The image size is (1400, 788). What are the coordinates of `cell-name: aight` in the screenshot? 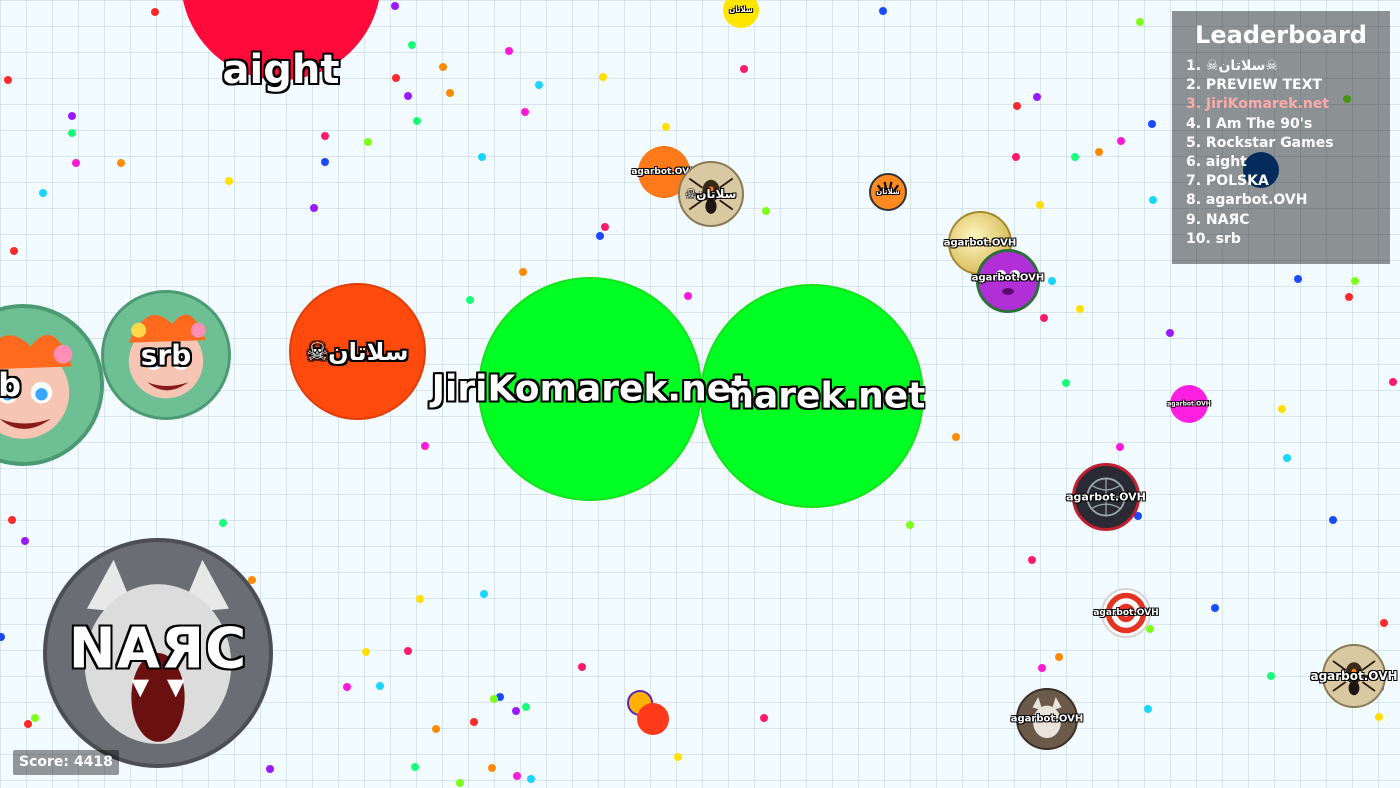 It's located at (281, 70).